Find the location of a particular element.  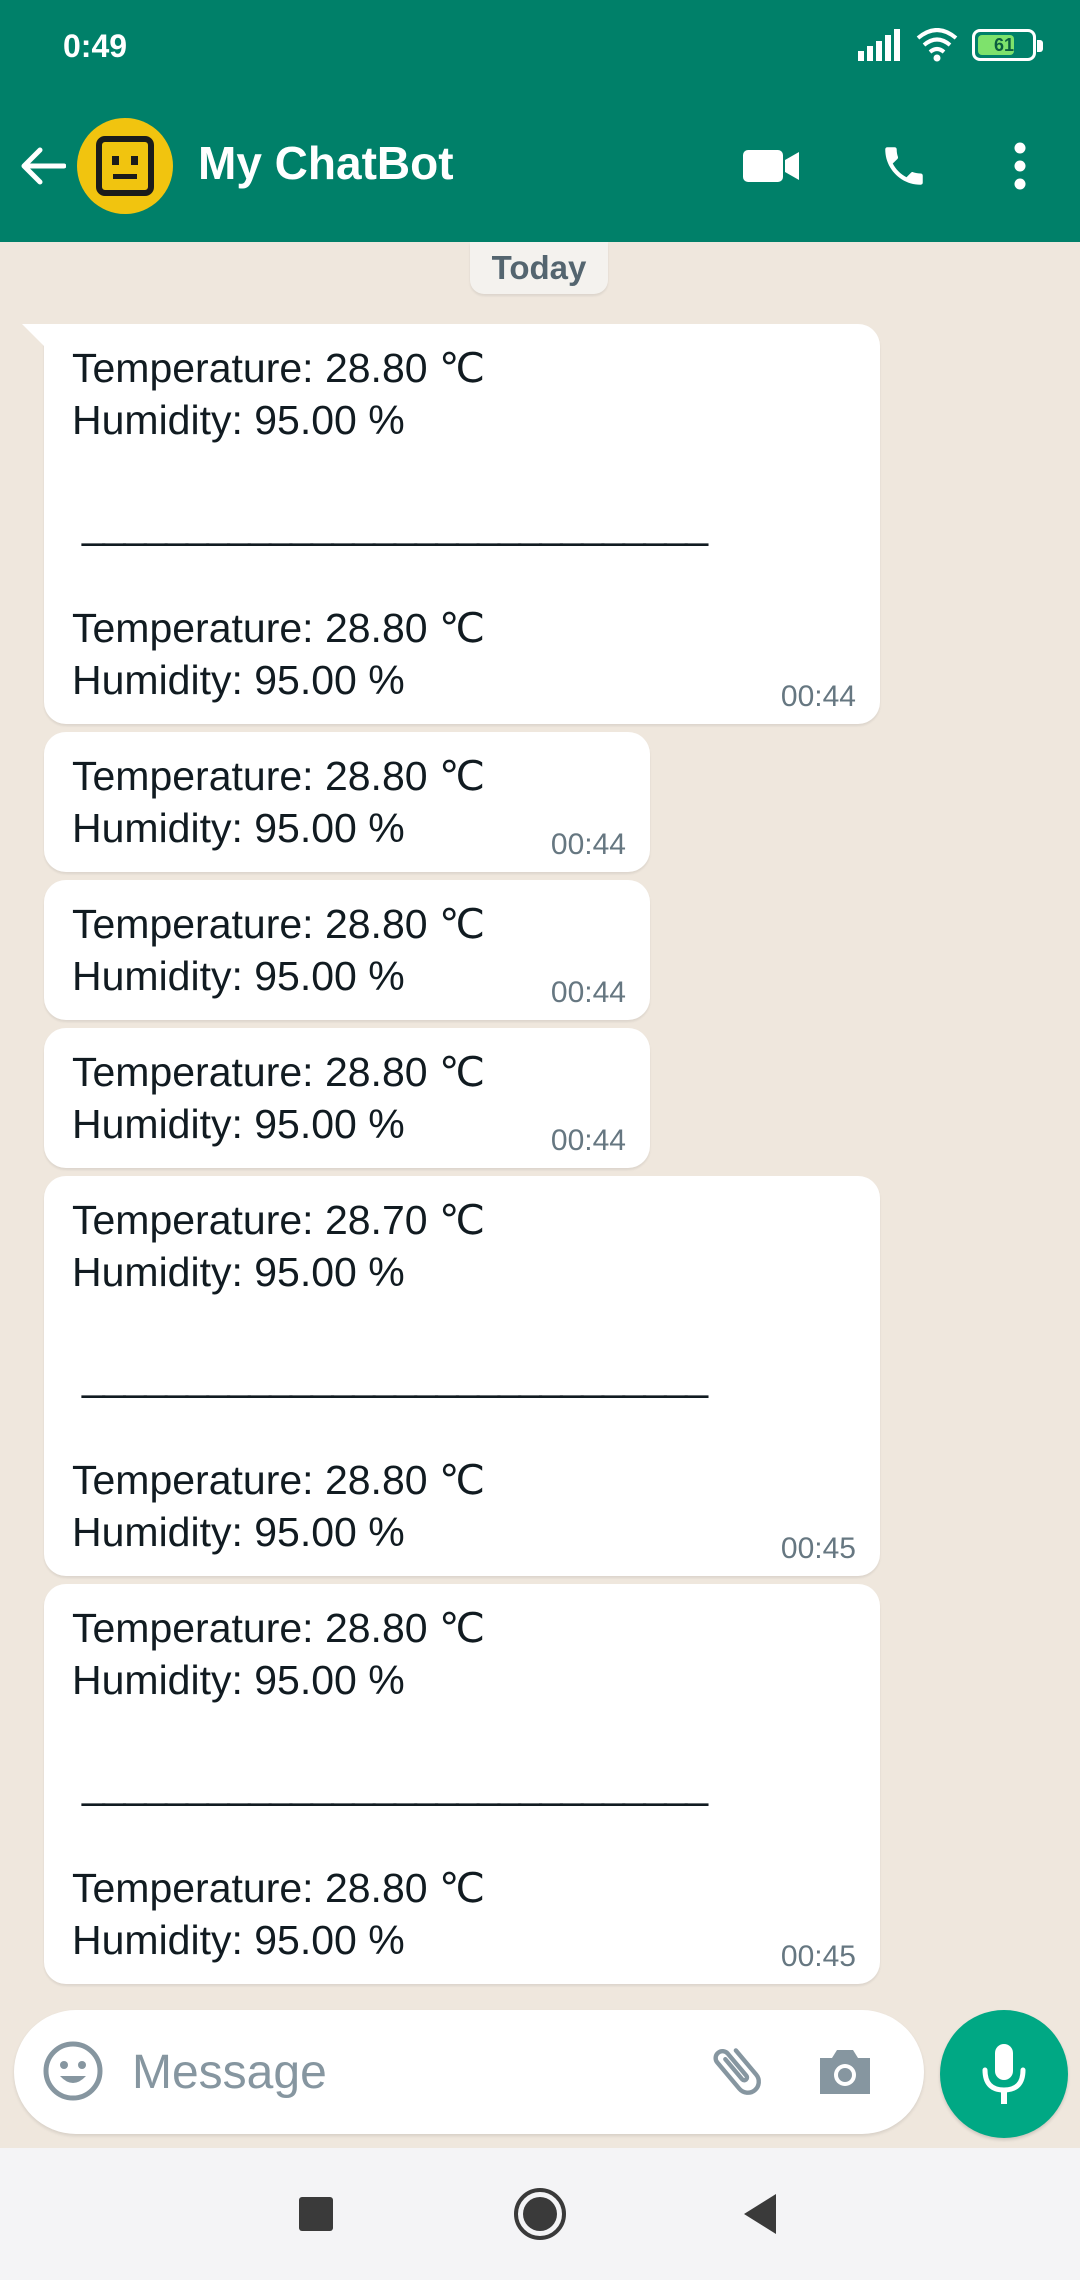

back-nav-button is located at coordinates (760, 2214).